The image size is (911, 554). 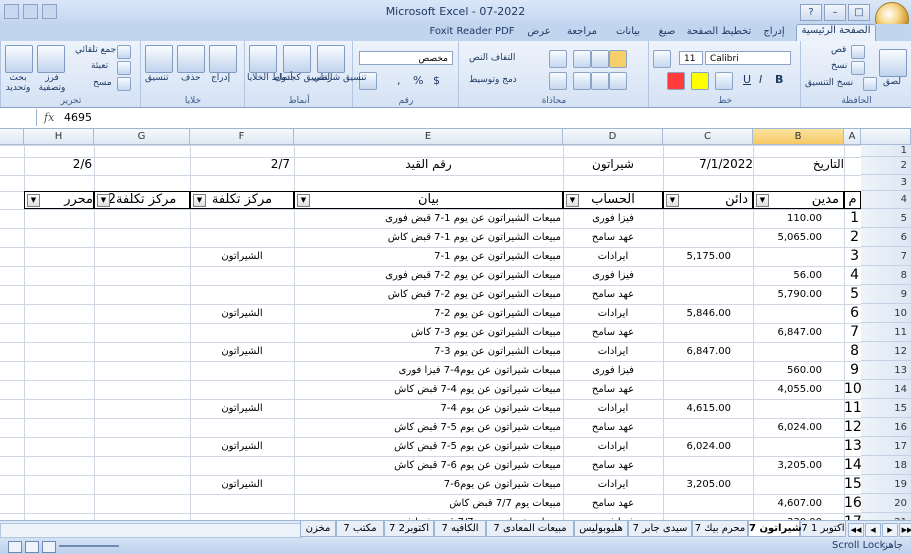 I want to click on row-header: 10, so click(x=886, y=313).